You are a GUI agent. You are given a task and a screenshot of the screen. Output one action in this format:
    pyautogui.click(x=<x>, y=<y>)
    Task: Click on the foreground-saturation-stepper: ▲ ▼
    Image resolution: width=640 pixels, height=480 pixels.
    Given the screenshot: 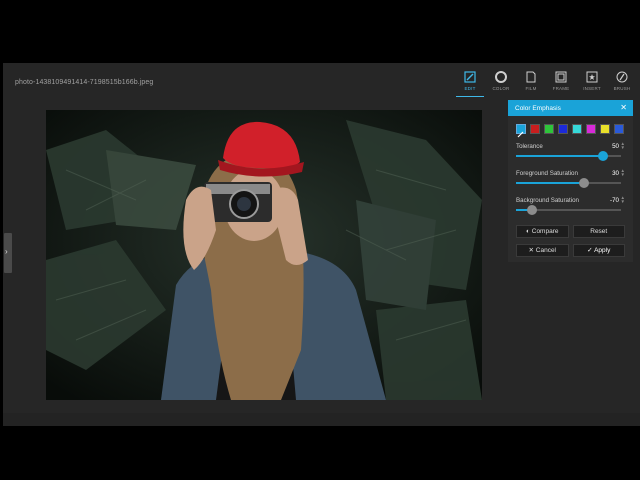 What is the action you would take?
    pyautogui.click(x=623, y=172)
    